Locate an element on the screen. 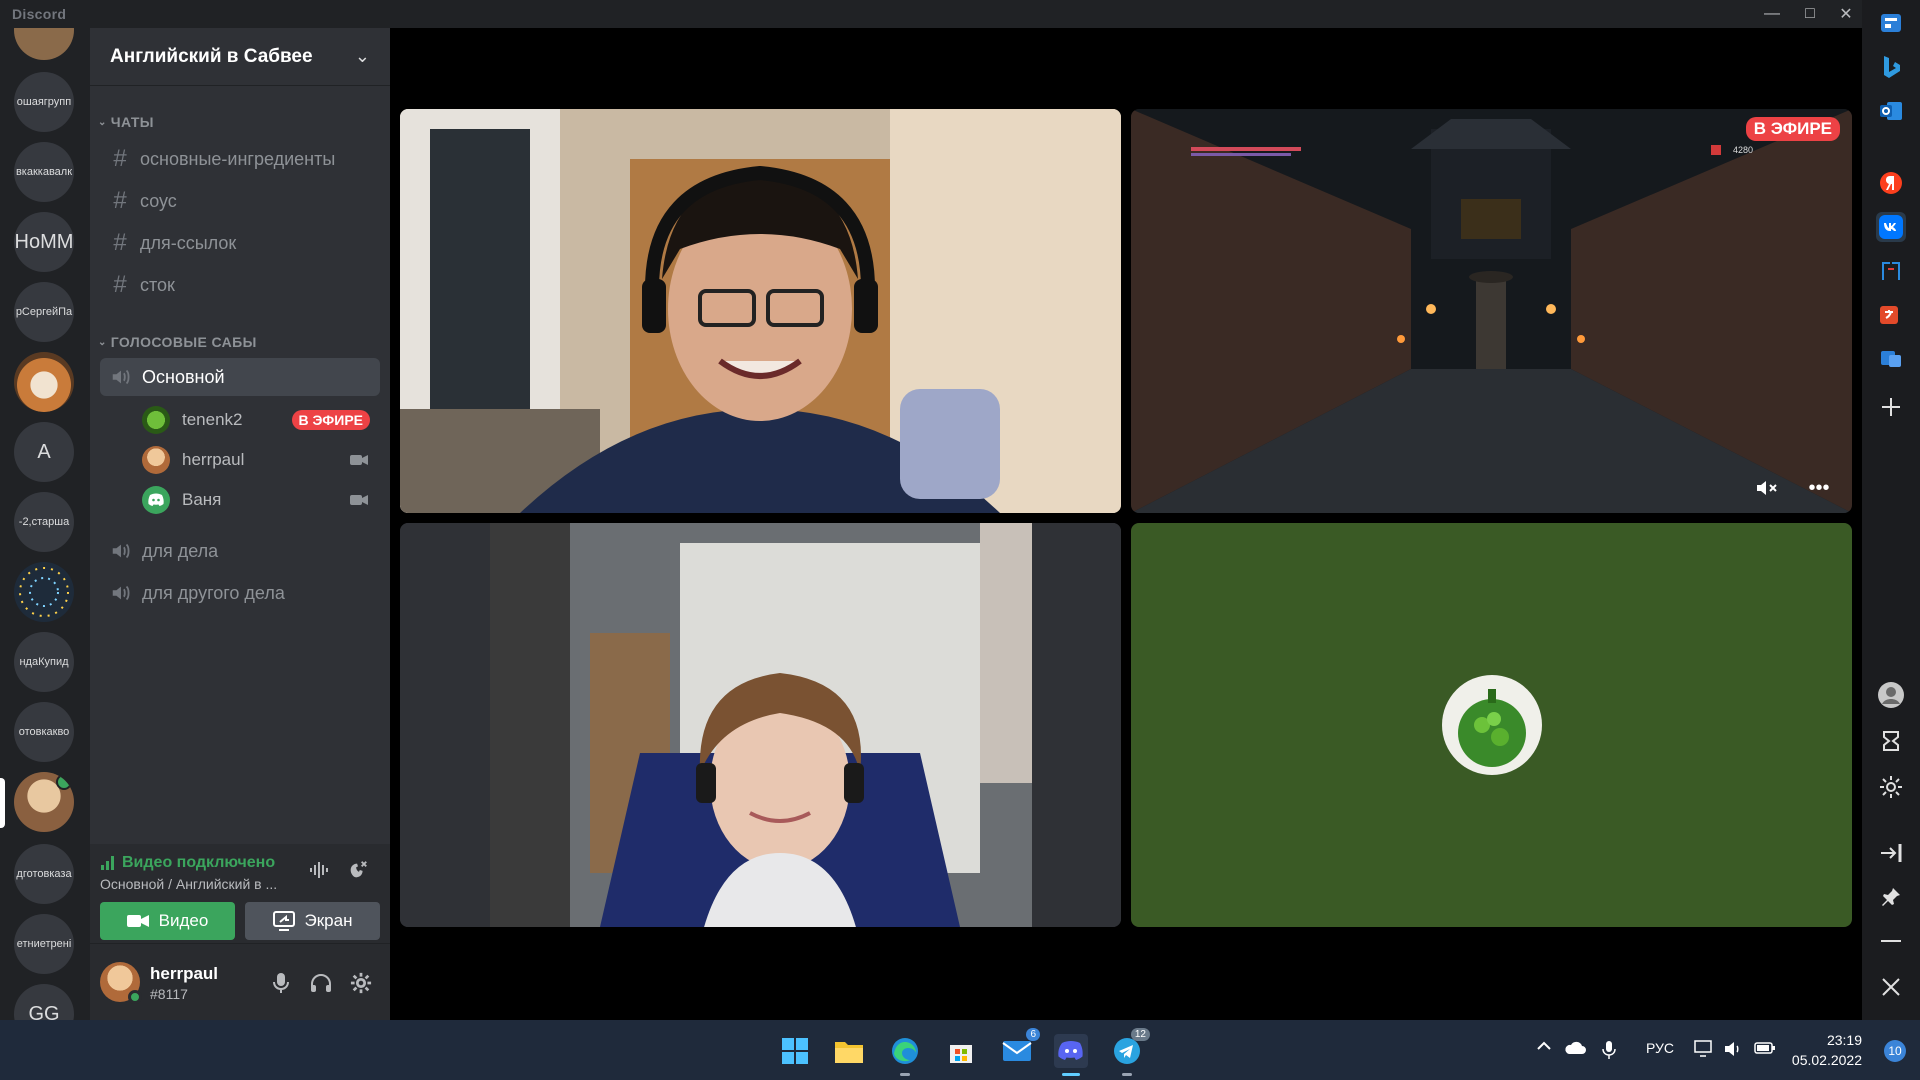  headphones-icon is located at coordinates (321, 983).